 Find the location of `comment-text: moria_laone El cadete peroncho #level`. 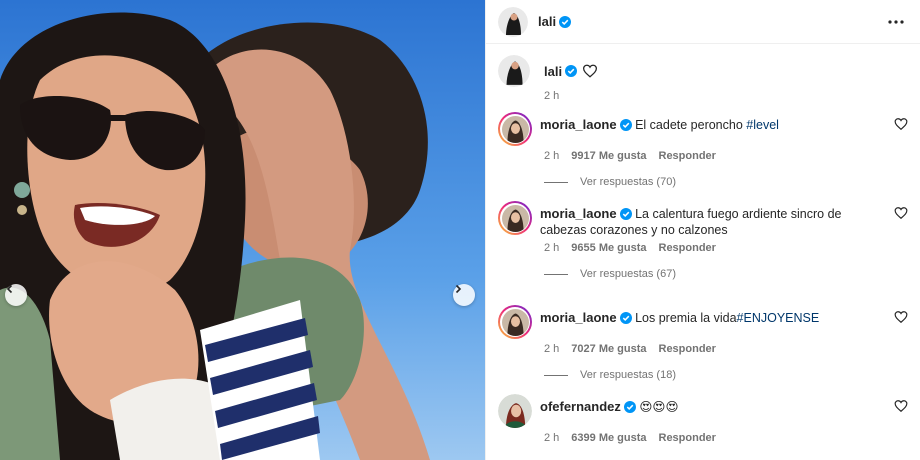

comment-text: moria_laone El cadete peroncho #level is located at coordinates (710, 122).